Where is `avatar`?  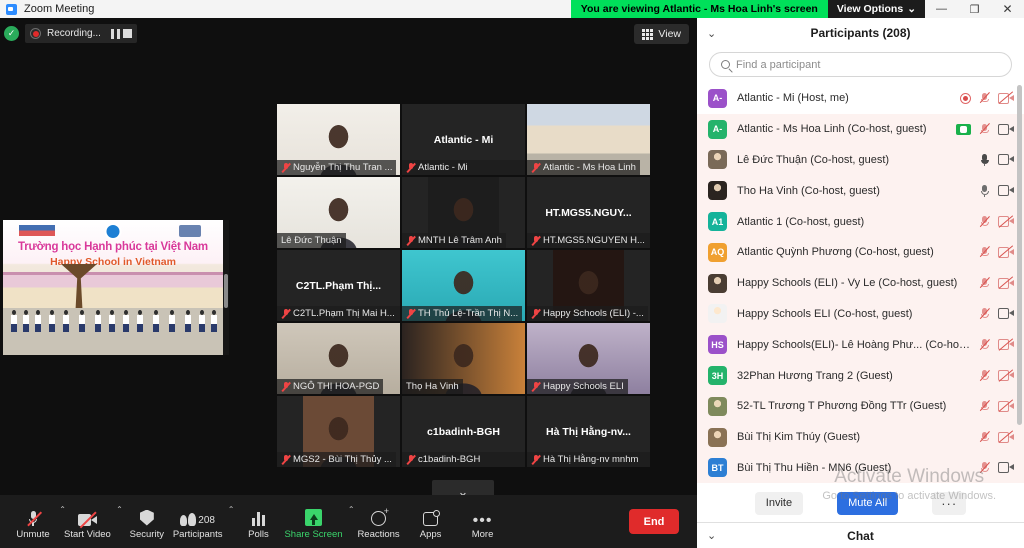 avatar is located at coordinates (717, 160).